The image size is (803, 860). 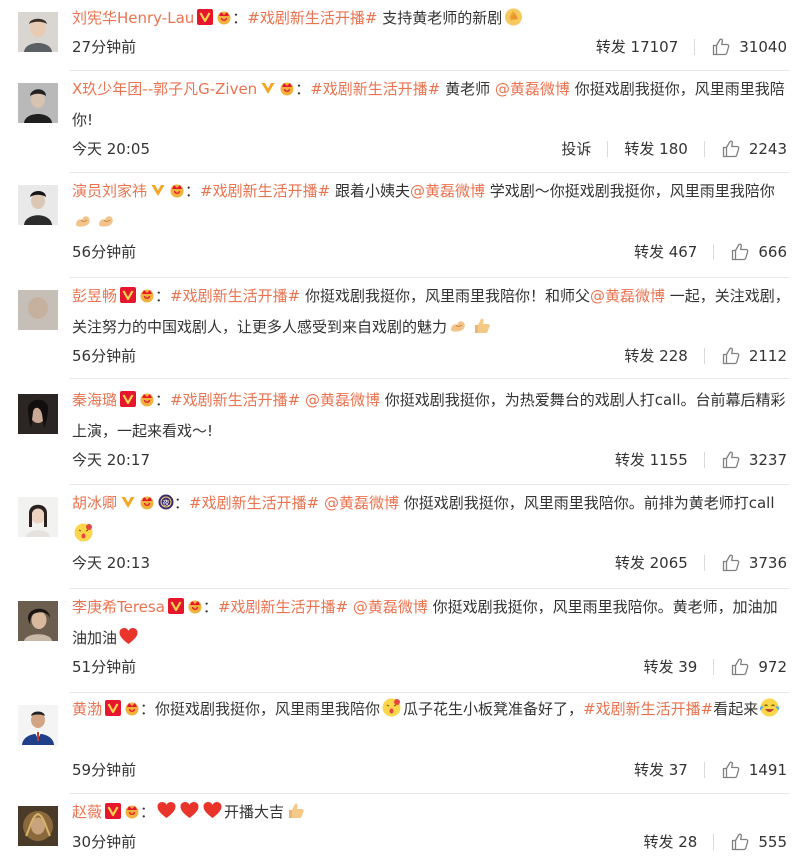 What do you see at coordinates (754, 149) in the screenshot?
I see `like-button: 2243` at bounding box center [754, 149].